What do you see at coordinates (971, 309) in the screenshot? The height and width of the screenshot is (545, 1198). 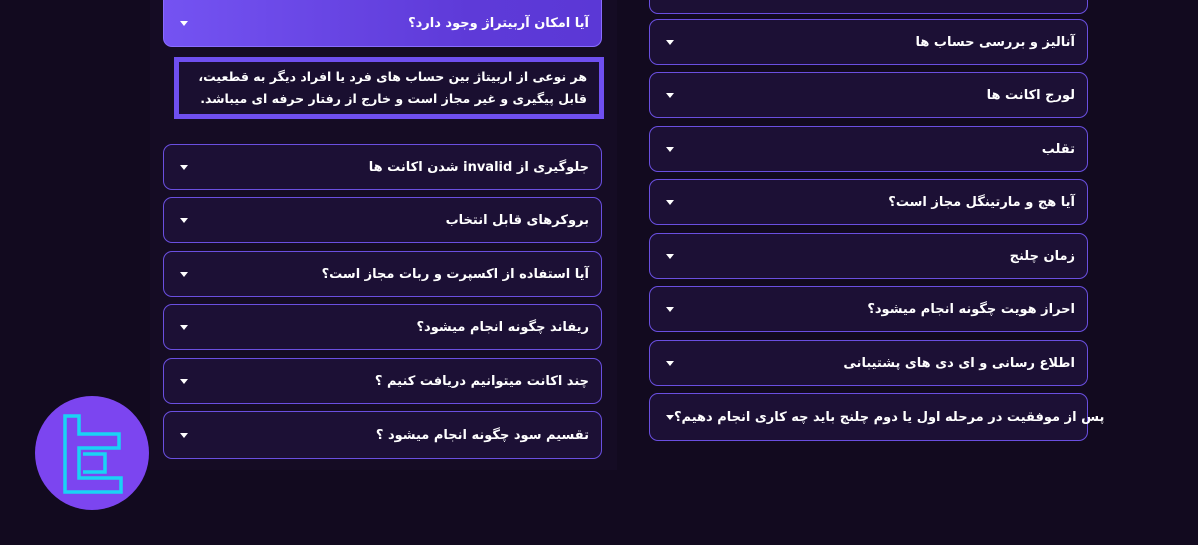 I see `faq-question: احراز هویت چگونه انجام میشود؟` at bounding box center [971, 309].